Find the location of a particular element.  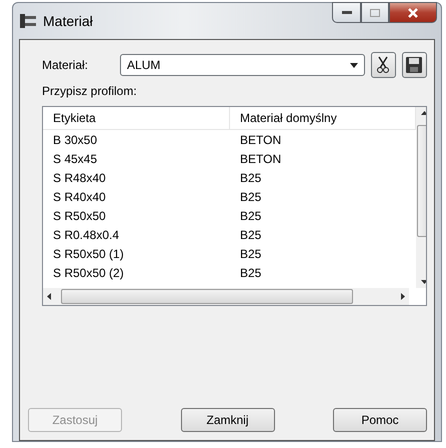

right-arrow-icon is located at coordinates (403, 296).